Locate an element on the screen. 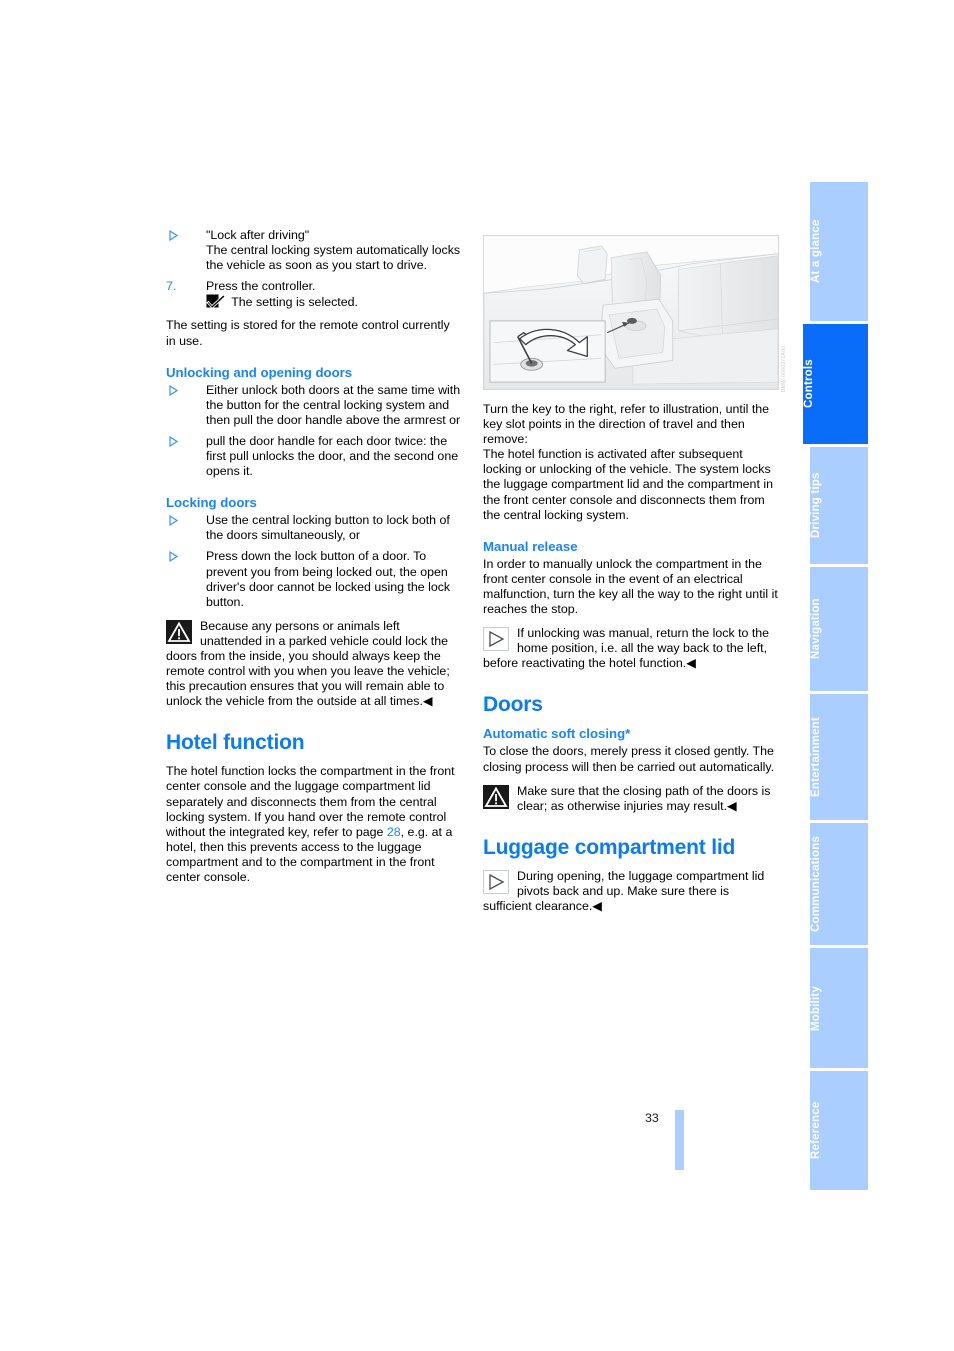  illustration-svg is located at coordinates (631, 312).